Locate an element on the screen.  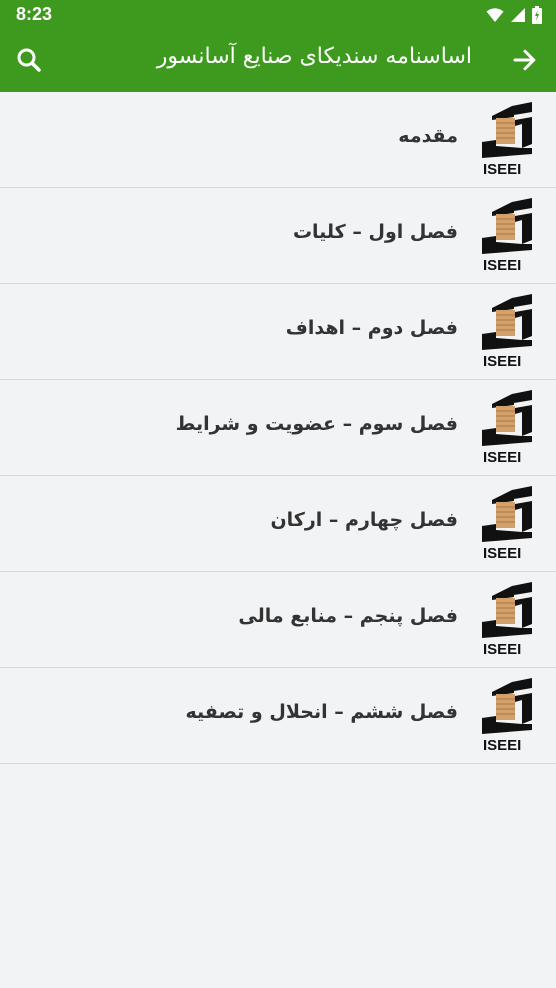
list-item-label: فصل ششم – انحلال و تصفیه is located at coordinates (322, 712).